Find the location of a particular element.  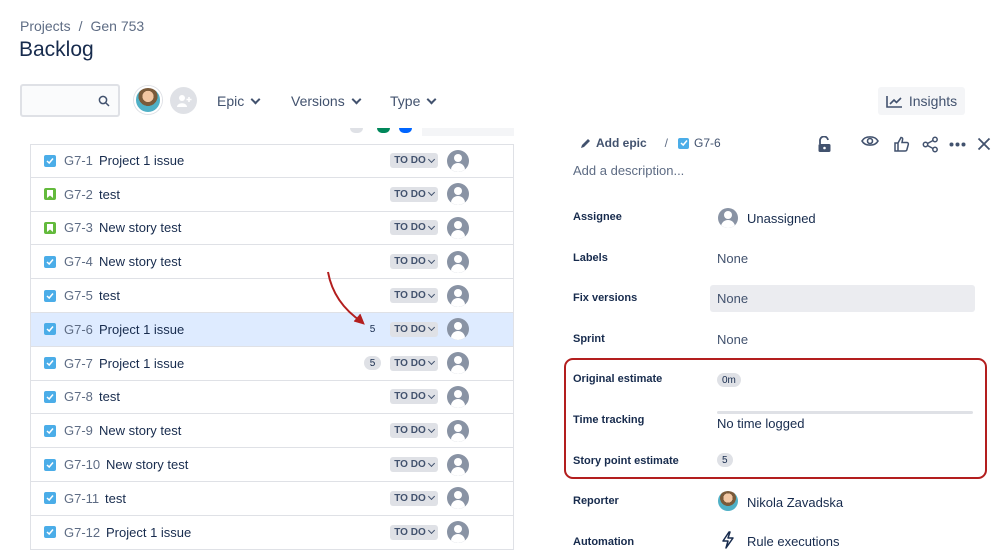

epic-filter-dropdown: Epic is located at coordinates (239, 101).